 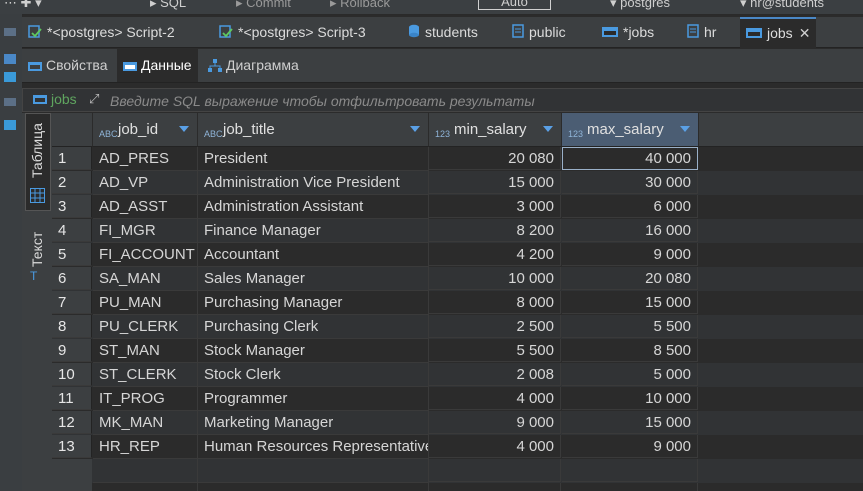 I want to click on cell-job-id: FI_MGR, so click(x=145, y=231).